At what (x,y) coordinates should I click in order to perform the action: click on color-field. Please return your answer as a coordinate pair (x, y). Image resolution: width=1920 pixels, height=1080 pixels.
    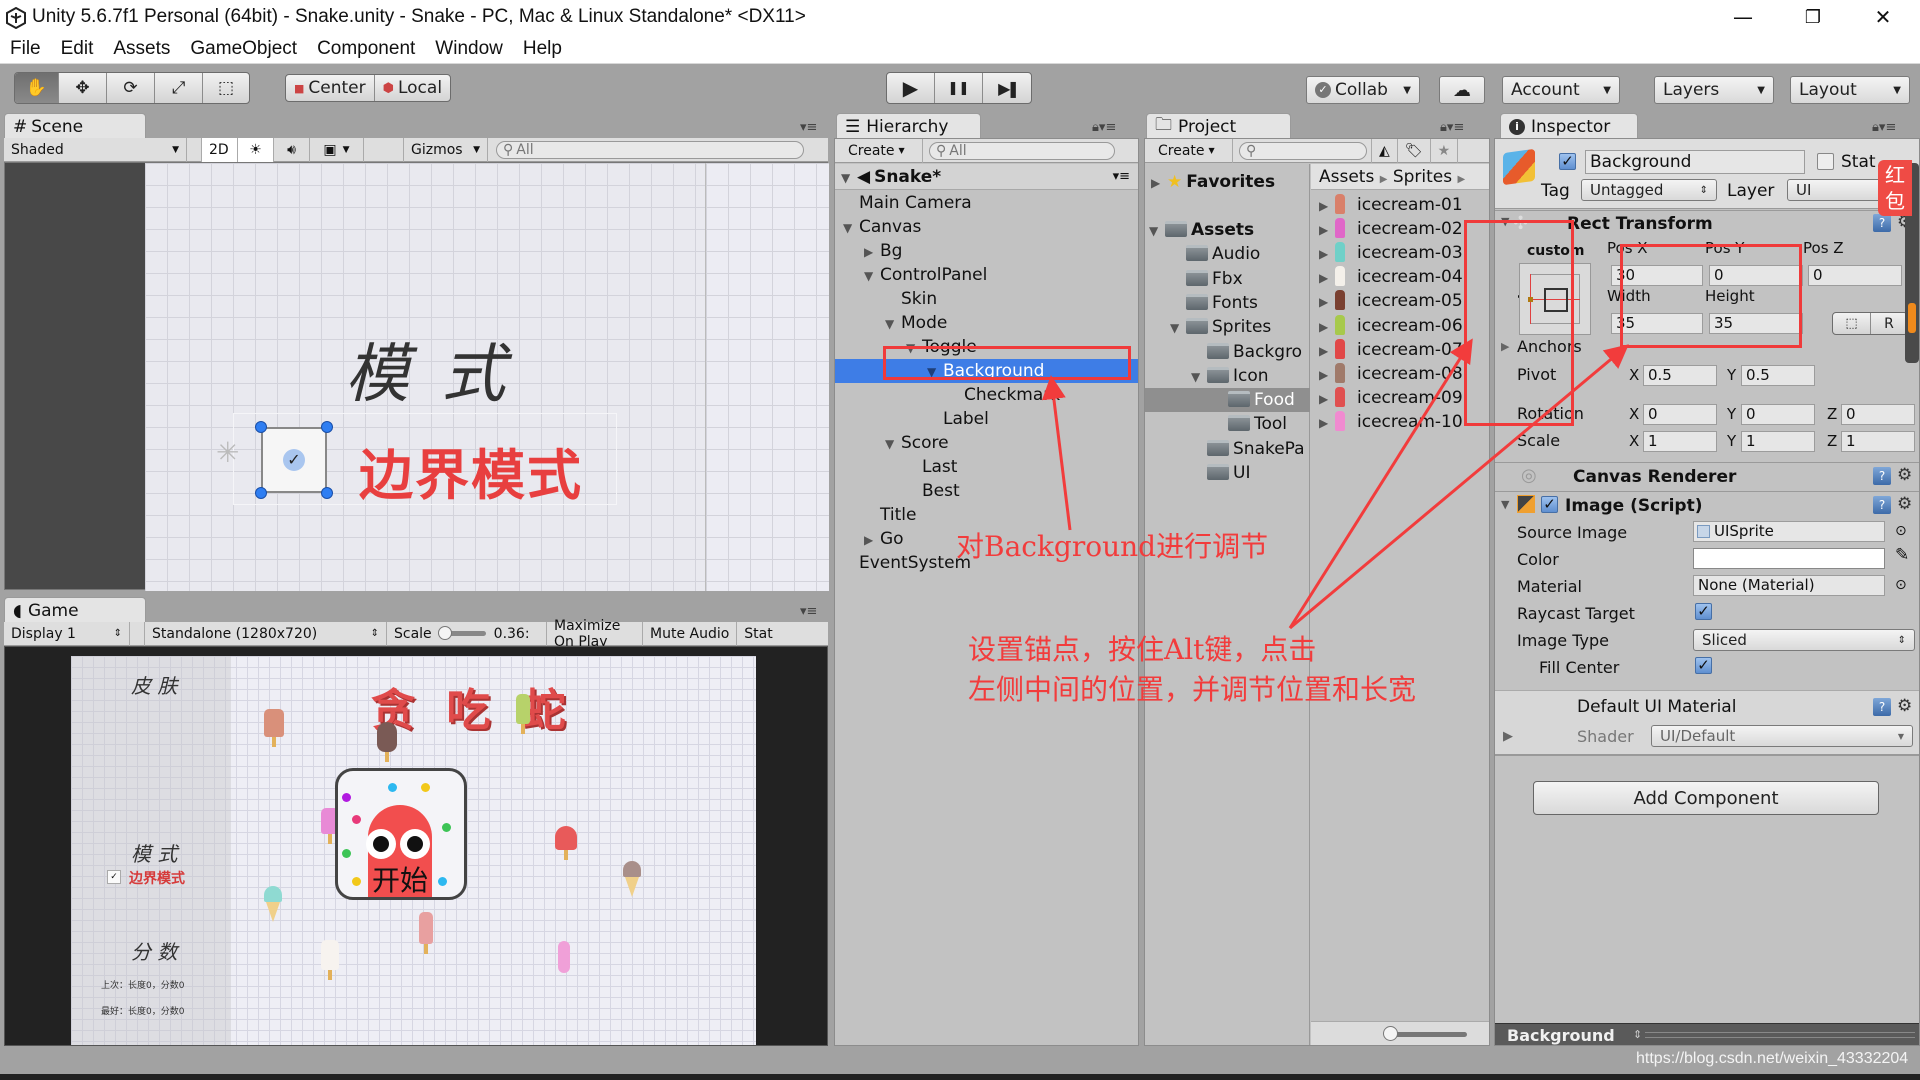
    Looking at the image, I should click on (1789, 558).